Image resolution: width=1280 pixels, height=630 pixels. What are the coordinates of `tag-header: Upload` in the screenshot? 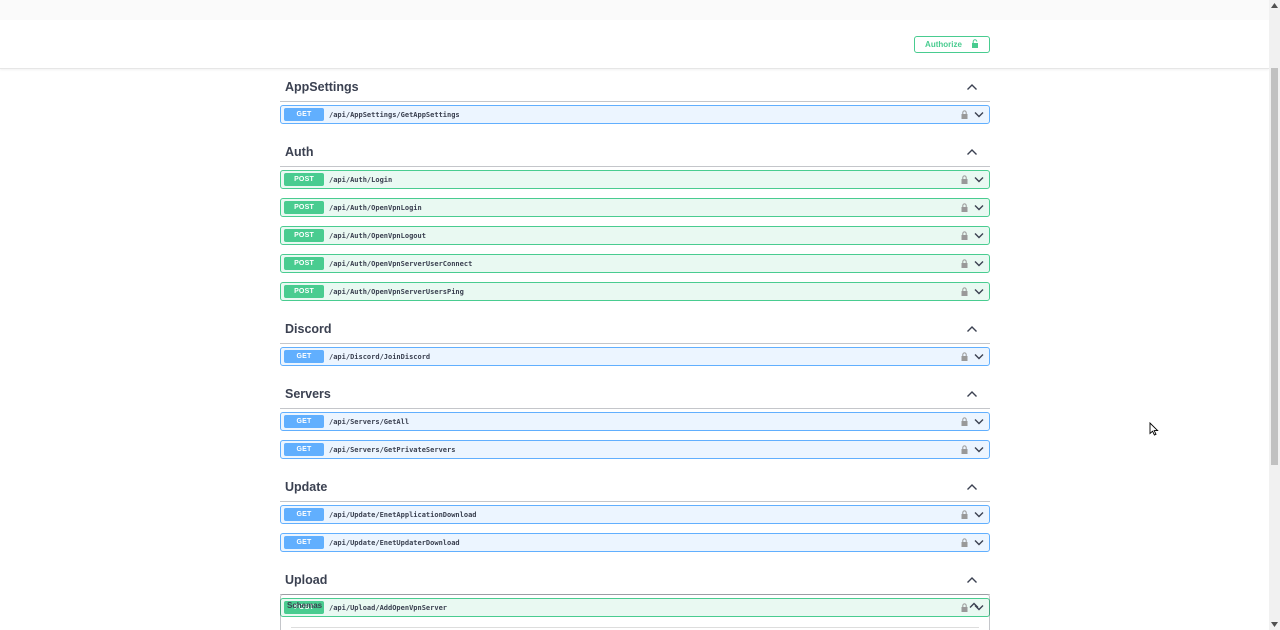 It's located at (635, 578).